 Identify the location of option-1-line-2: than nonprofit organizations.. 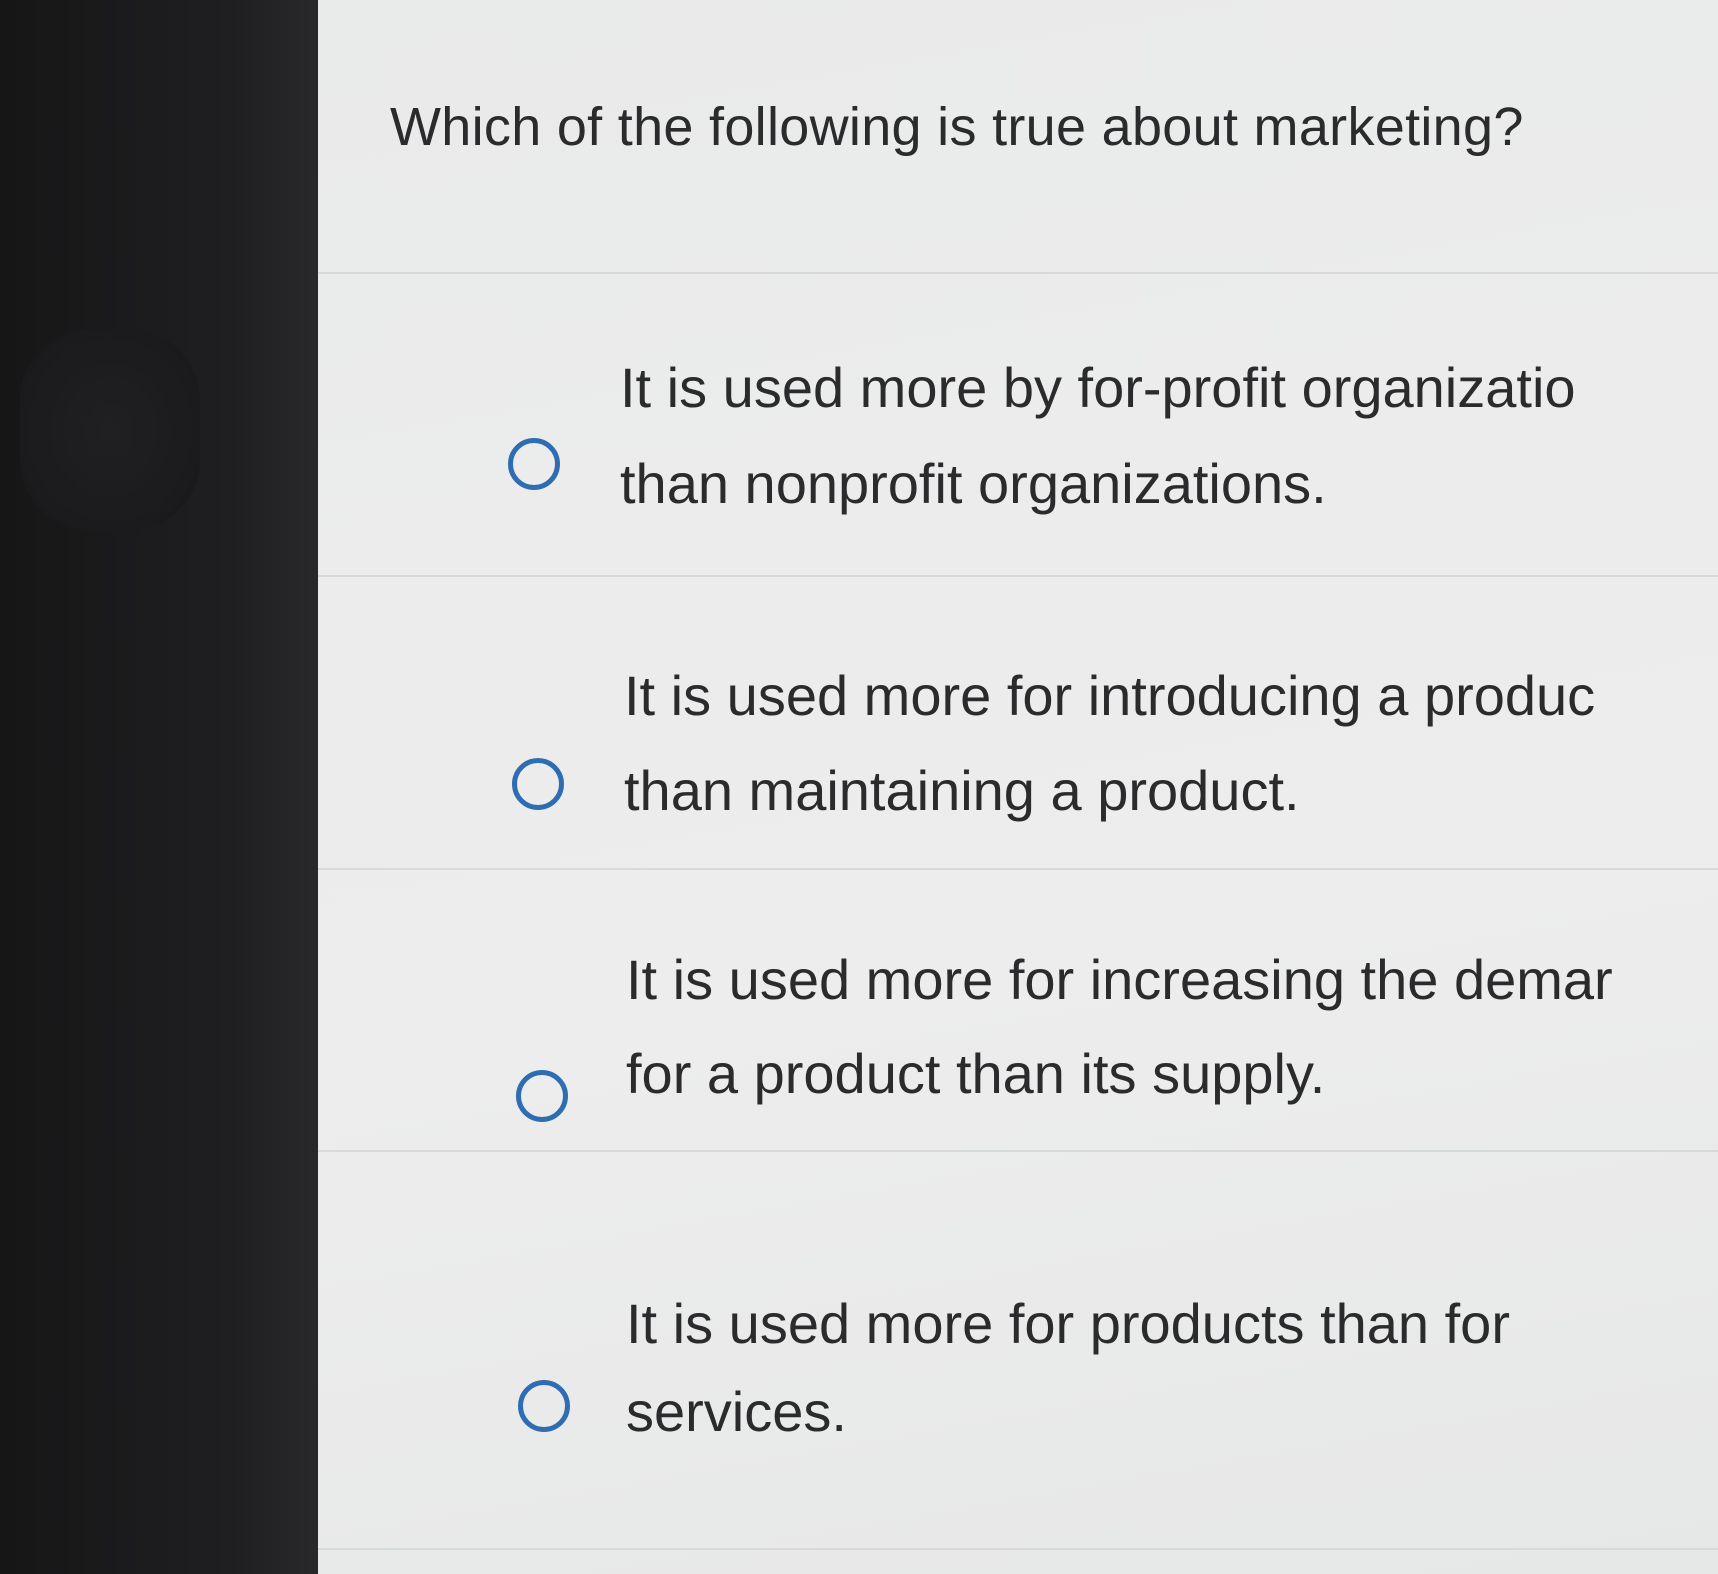
(973, 483).